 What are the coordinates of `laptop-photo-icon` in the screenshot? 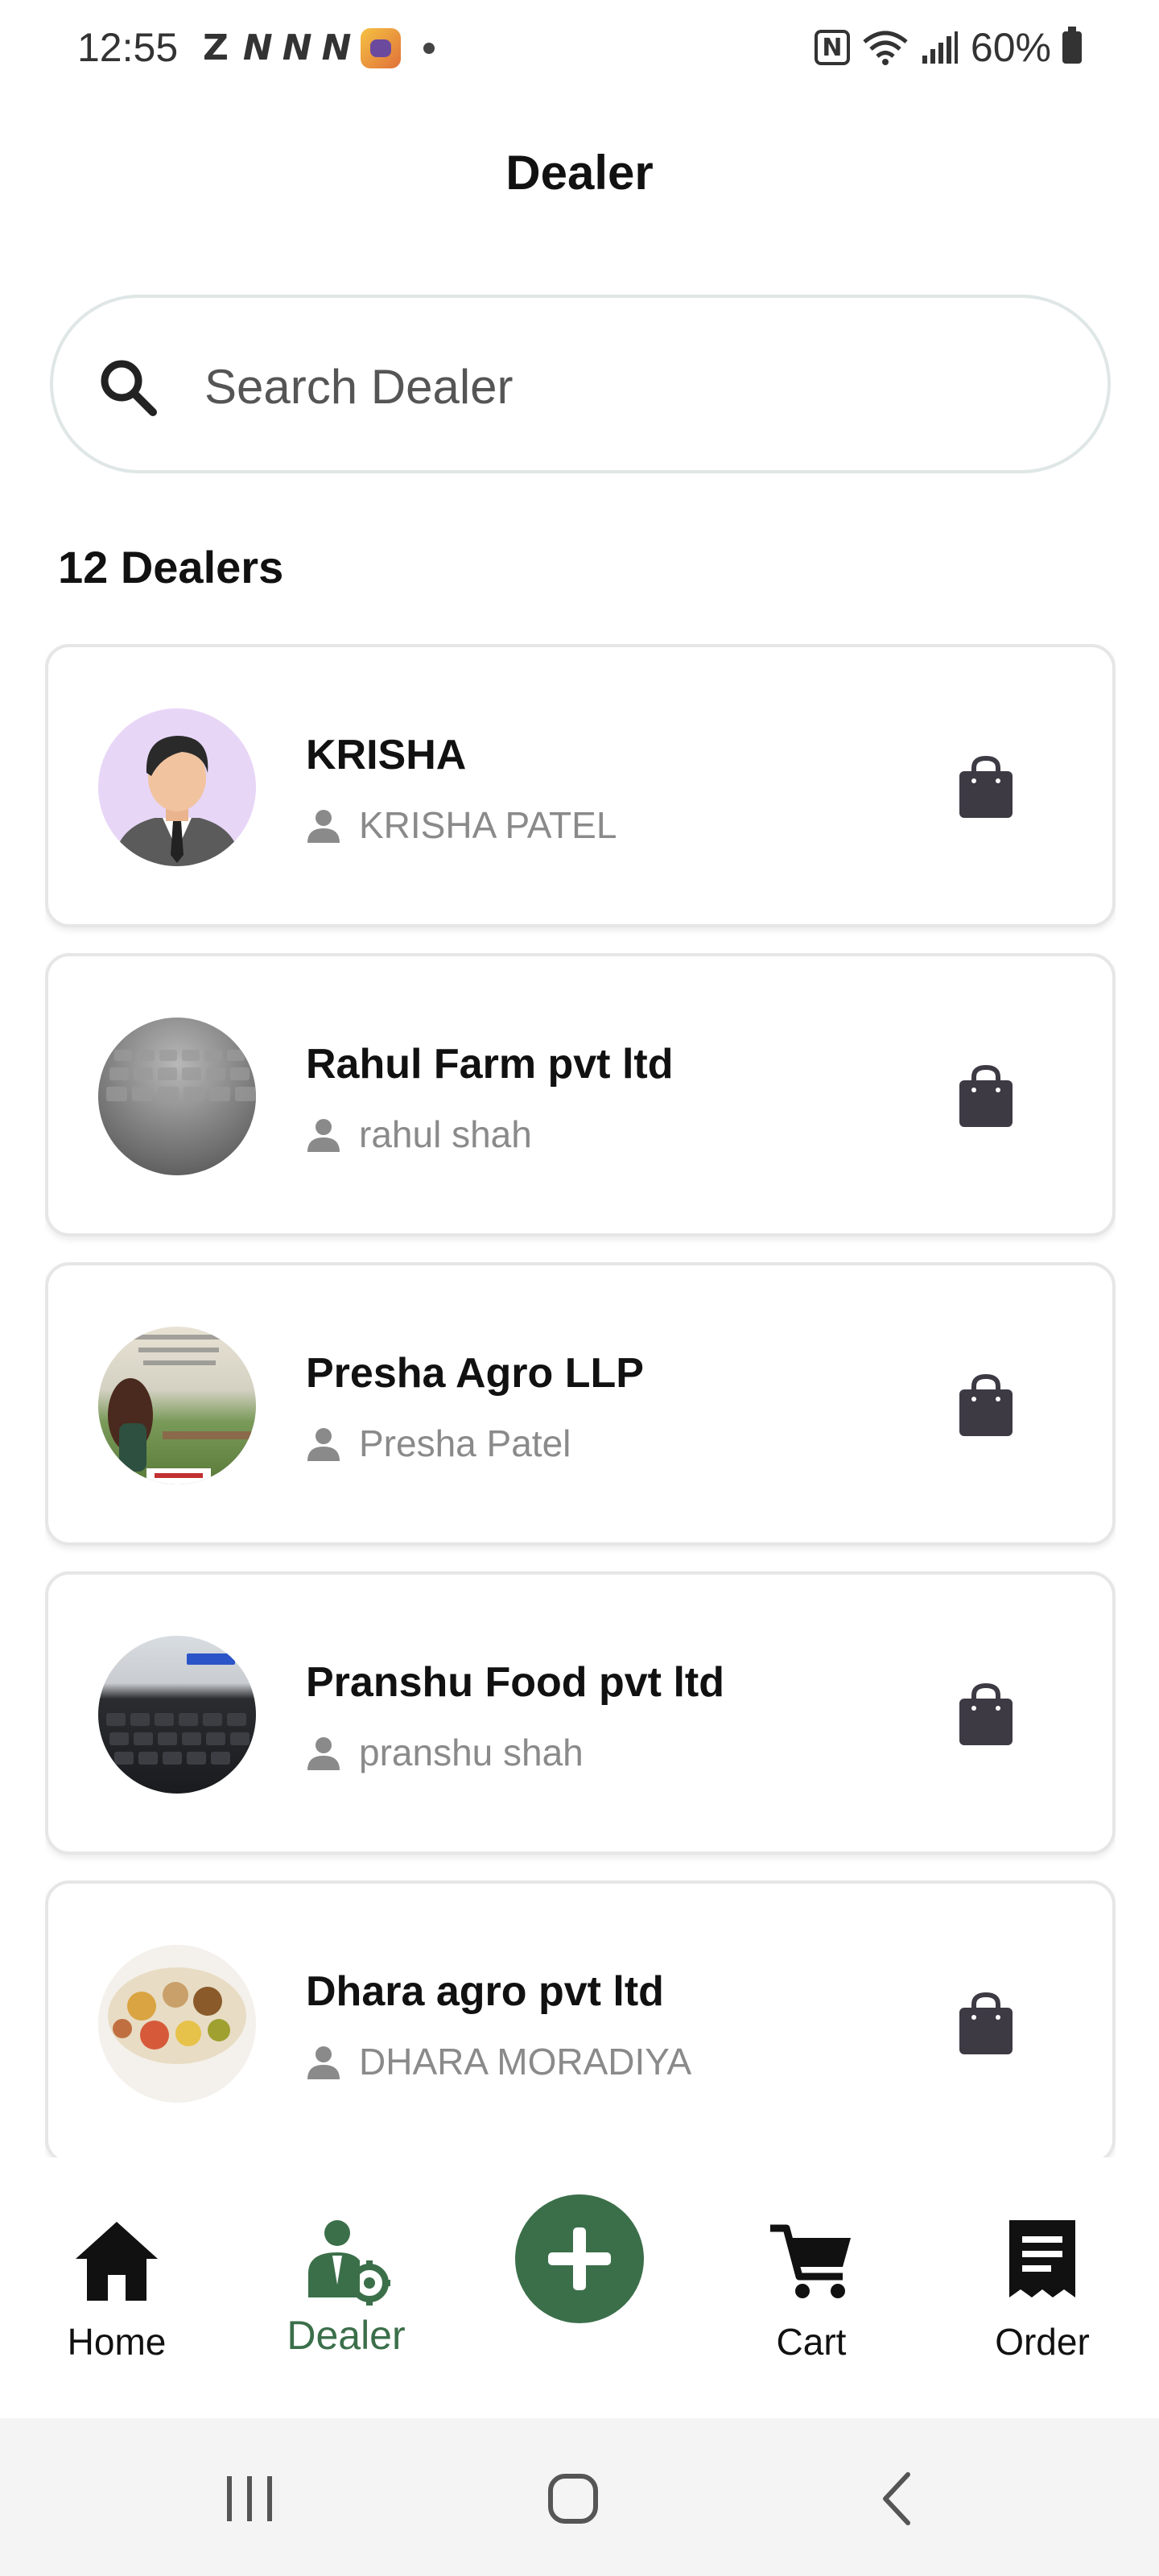 It's located at (178, 1709).